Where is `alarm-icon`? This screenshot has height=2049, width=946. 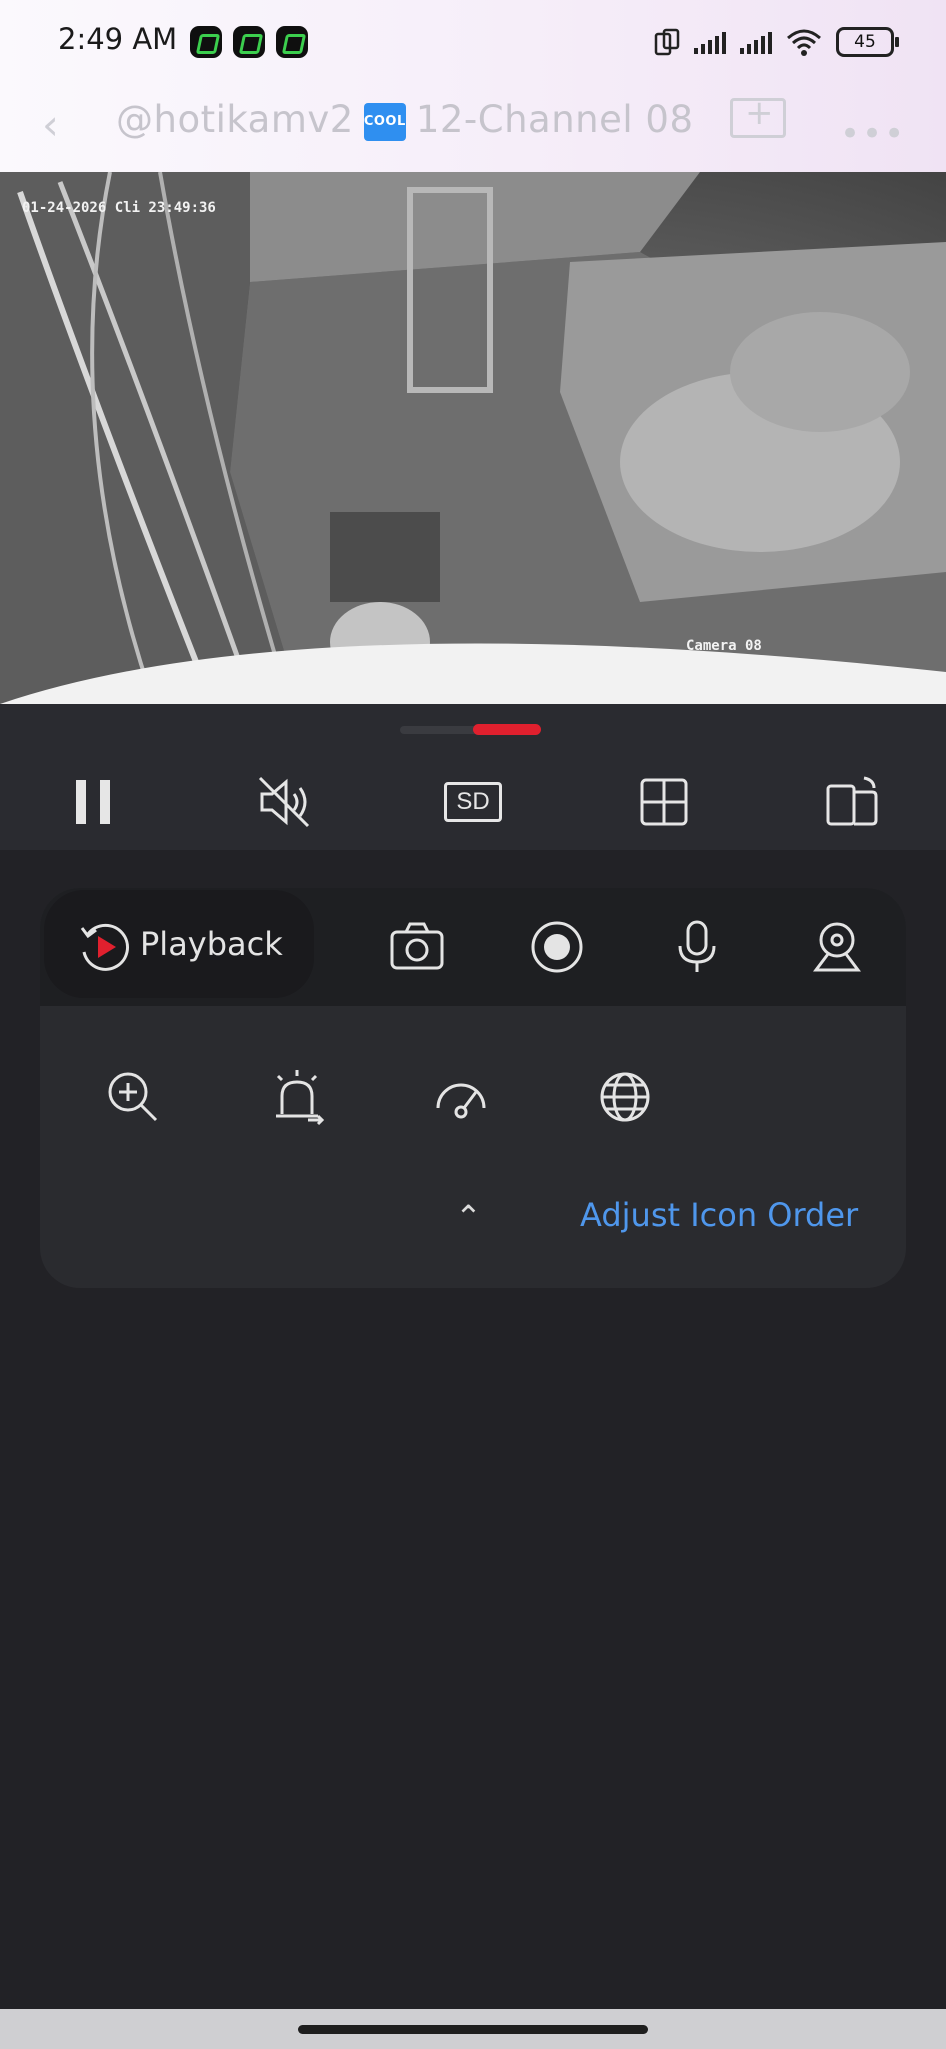
alarm-icon is located at coordinates (297, 1097).